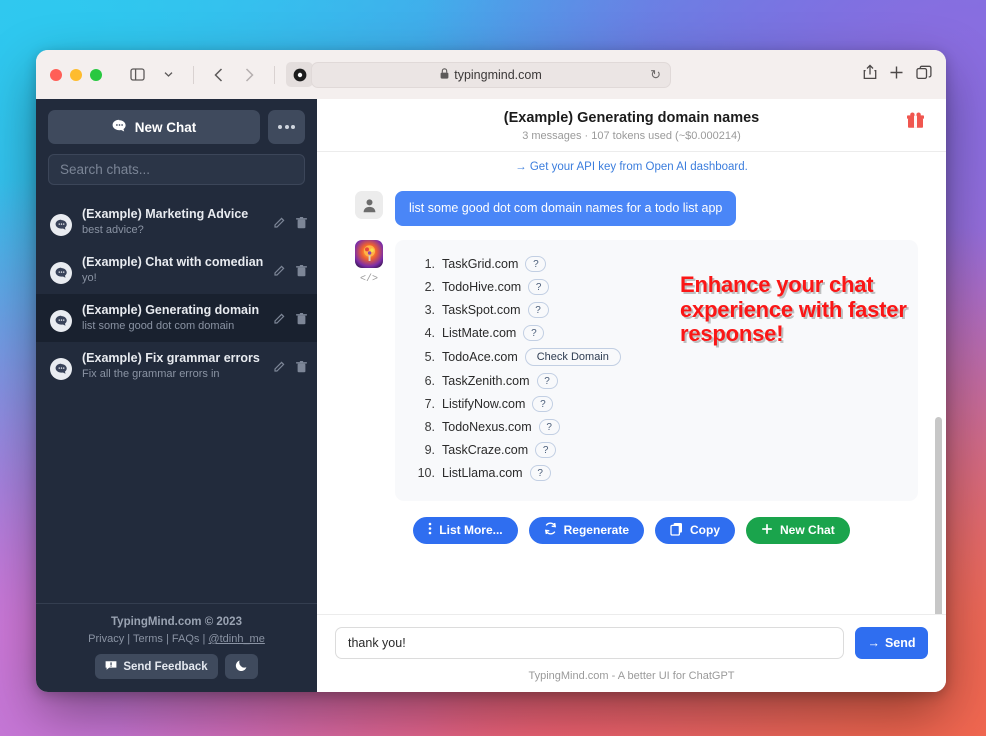 The image size is (986, 736). I want to click on domain-name: TodoAce.com, so click(480, 357).